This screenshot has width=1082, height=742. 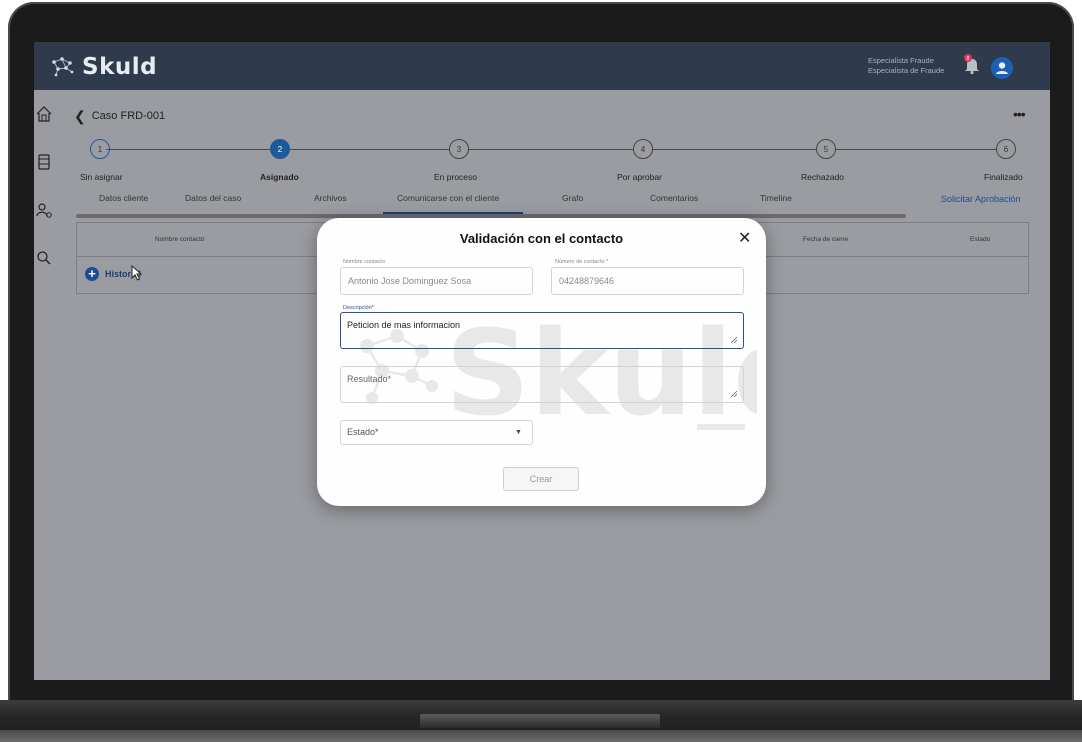 What do you see at coordinates (63, 67) in the screenshot?
I see `logo-mark-icon` at bounding box center [63, 67].